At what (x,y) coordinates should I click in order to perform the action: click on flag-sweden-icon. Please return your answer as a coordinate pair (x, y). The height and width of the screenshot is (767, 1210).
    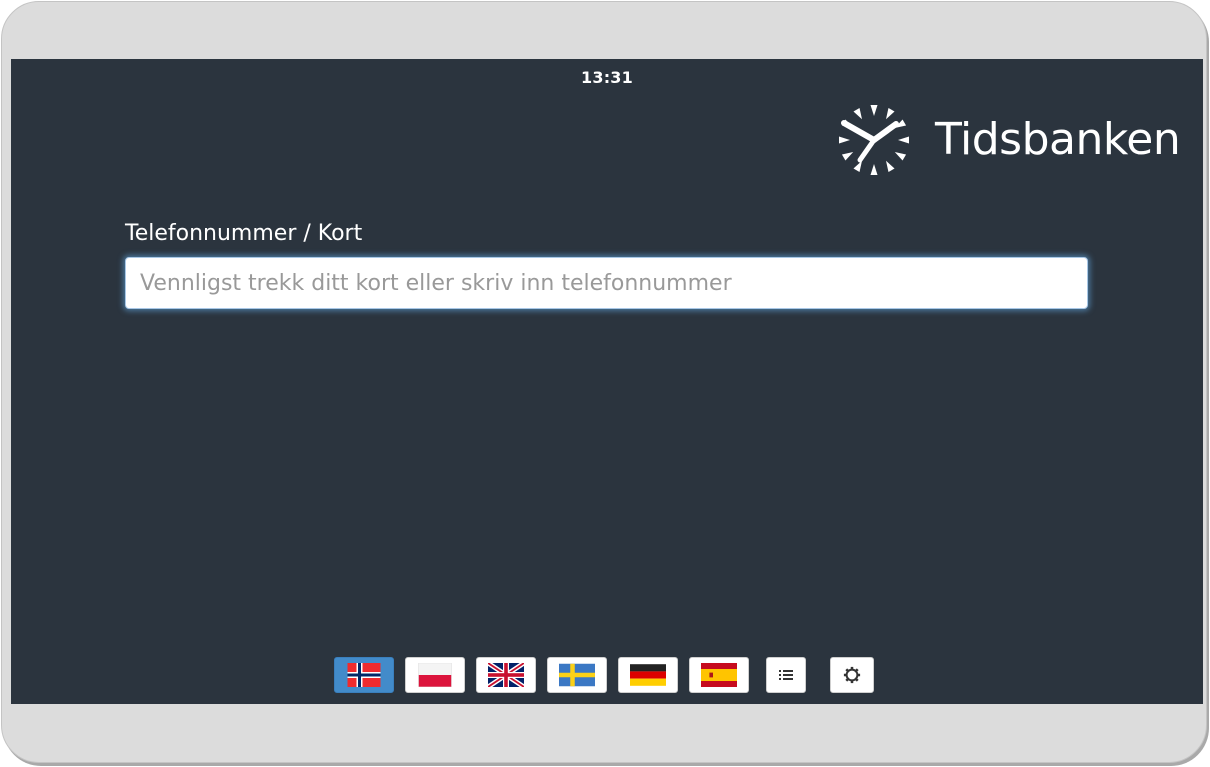
    Looking at the image, I should click on (577, 675).